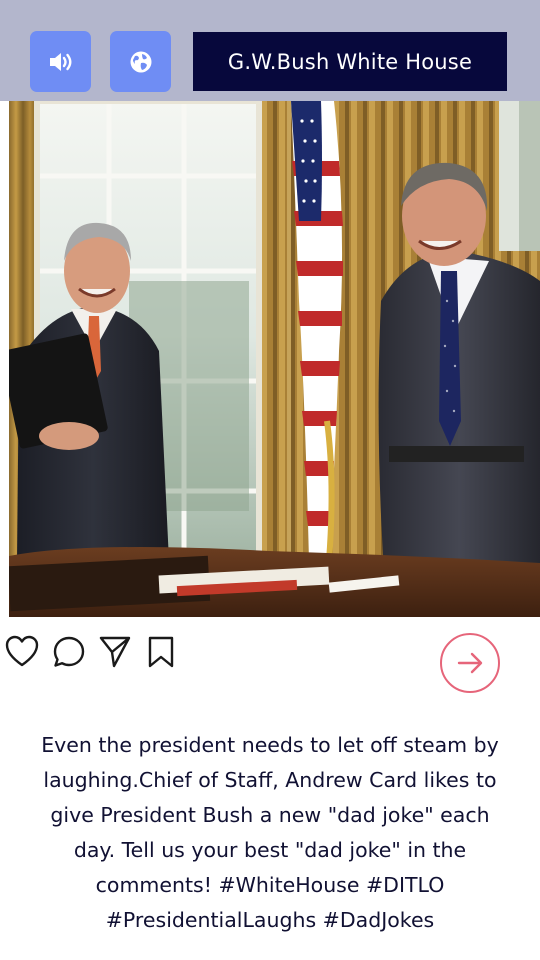 The height and width of the screenshot is (960, 540). Describe the element at coordinates (470, 663) in the screenshot. I see `next-button` at that location.